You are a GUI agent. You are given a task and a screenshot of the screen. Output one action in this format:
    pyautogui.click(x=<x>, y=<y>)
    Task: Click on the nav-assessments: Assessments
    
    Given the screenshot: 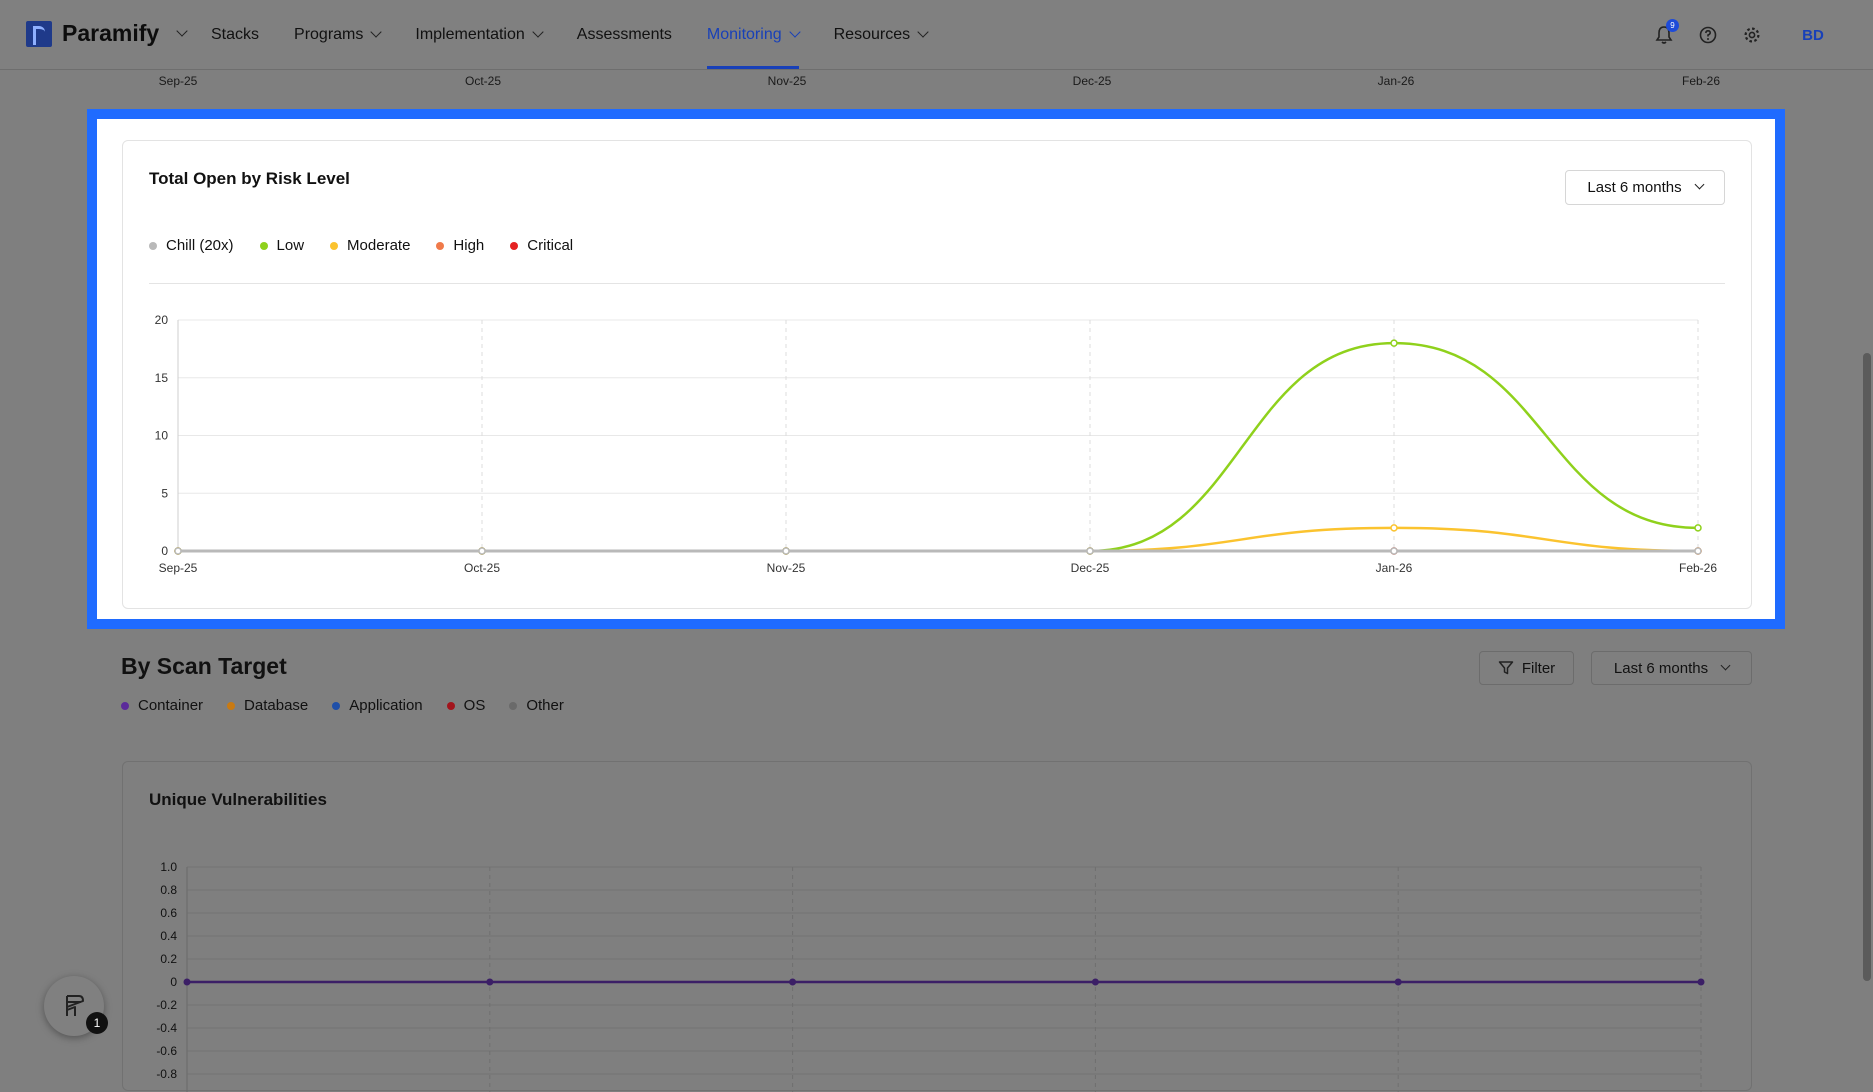 What is the action you would take?
    pyautogui.click(x=624, y=34)
    